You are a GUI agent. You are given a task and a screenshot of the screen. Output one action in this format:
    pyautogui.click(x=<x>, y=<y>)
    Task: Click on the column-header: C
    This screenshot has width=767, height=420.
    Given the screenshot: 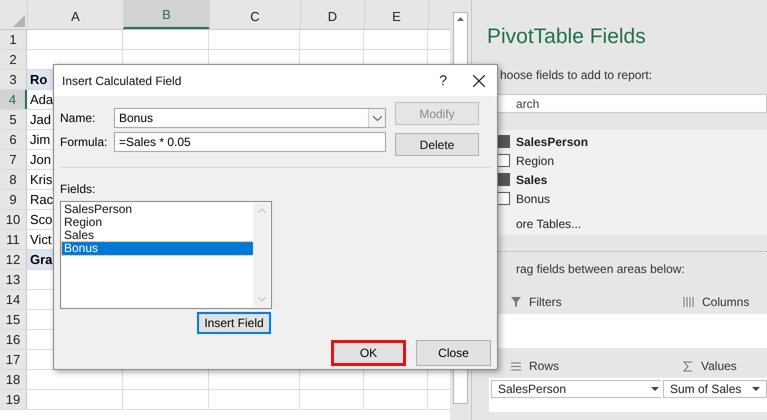 What is the action you would take?
    pyautogui.click(x=254, y=14)
    